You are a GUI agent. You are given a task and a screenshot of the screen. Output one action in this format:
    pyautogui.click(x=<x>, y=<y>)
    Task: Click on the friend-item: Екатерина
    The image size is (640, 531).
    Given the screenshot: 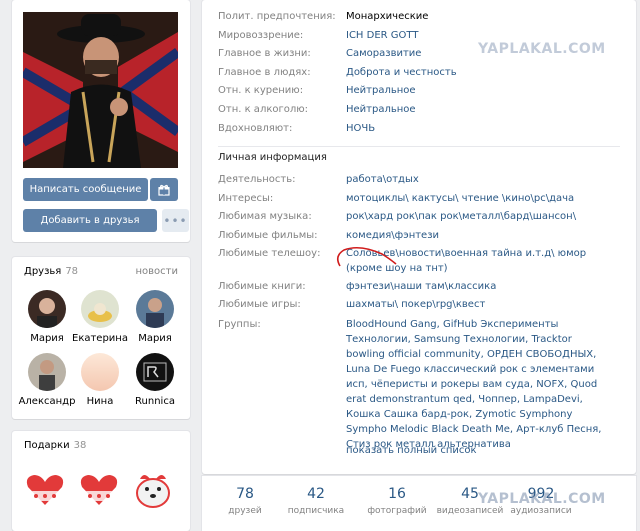 What is the action you would take?
    pyautogui.click(x=100, y=317)
    